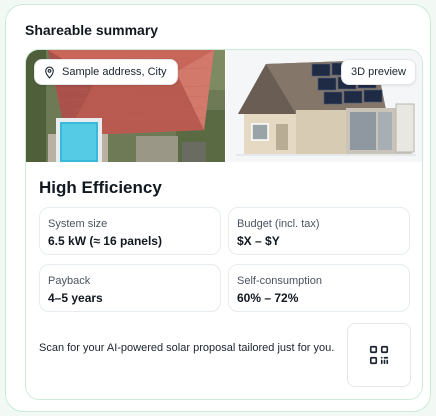  I want to click on stat-label: Budget (incl. tax), so click(278, 224).